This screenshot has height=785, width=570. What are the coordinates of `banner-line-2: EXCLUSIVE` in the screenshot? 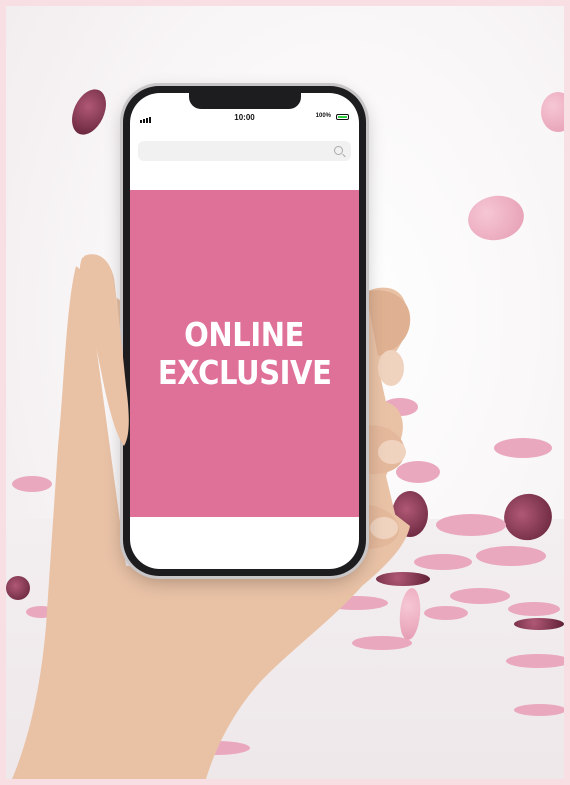 It's located at (244, 372).